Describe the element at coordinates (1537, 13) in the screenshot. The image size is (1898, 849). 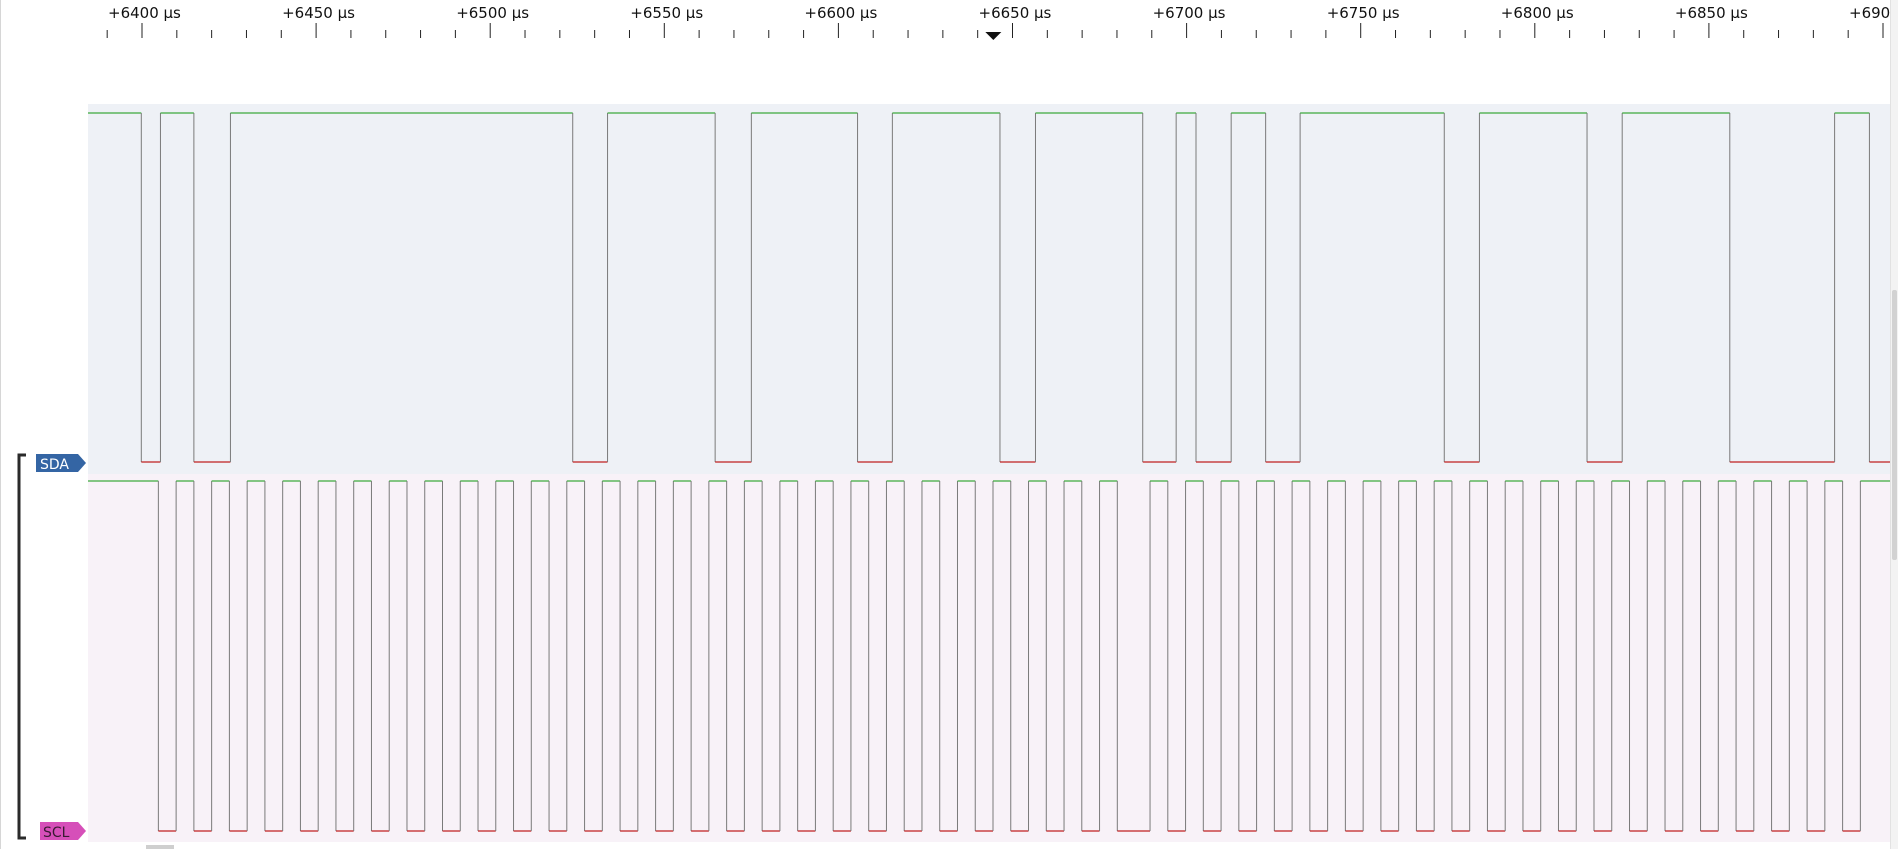
I see `ruler-label: +6800 µs` at that location.